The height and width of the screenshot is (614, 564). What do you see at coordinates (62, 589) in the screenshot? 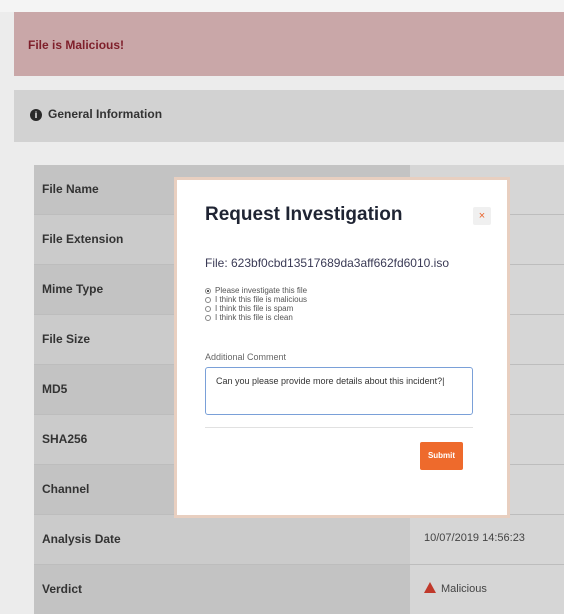
I see `row-label: Verdict` at bounding box center [62, 589].